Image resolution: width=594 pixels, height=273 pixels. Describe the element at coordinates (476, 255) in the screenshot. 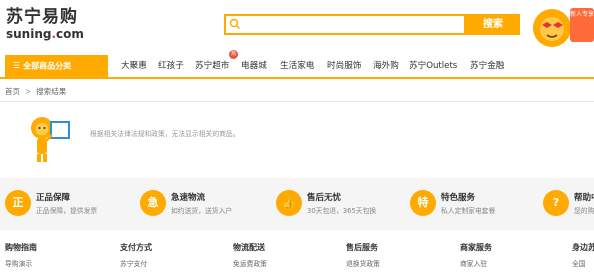

I see `footer-column: 商家服务 商家入驻` at that location.